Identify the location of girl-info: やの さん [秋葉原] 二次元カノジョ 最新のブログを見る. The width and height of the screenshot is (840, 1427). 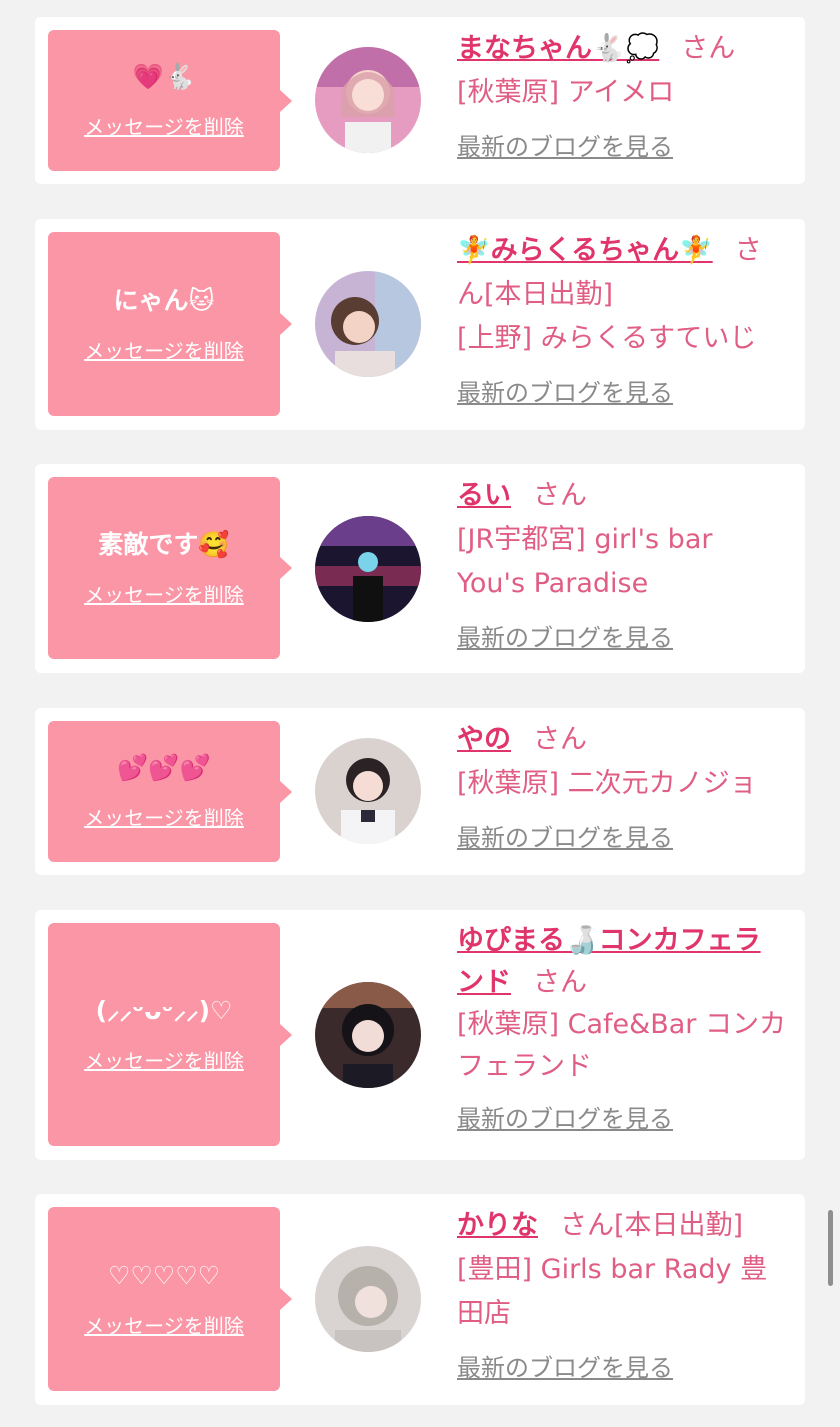
(622, 789).